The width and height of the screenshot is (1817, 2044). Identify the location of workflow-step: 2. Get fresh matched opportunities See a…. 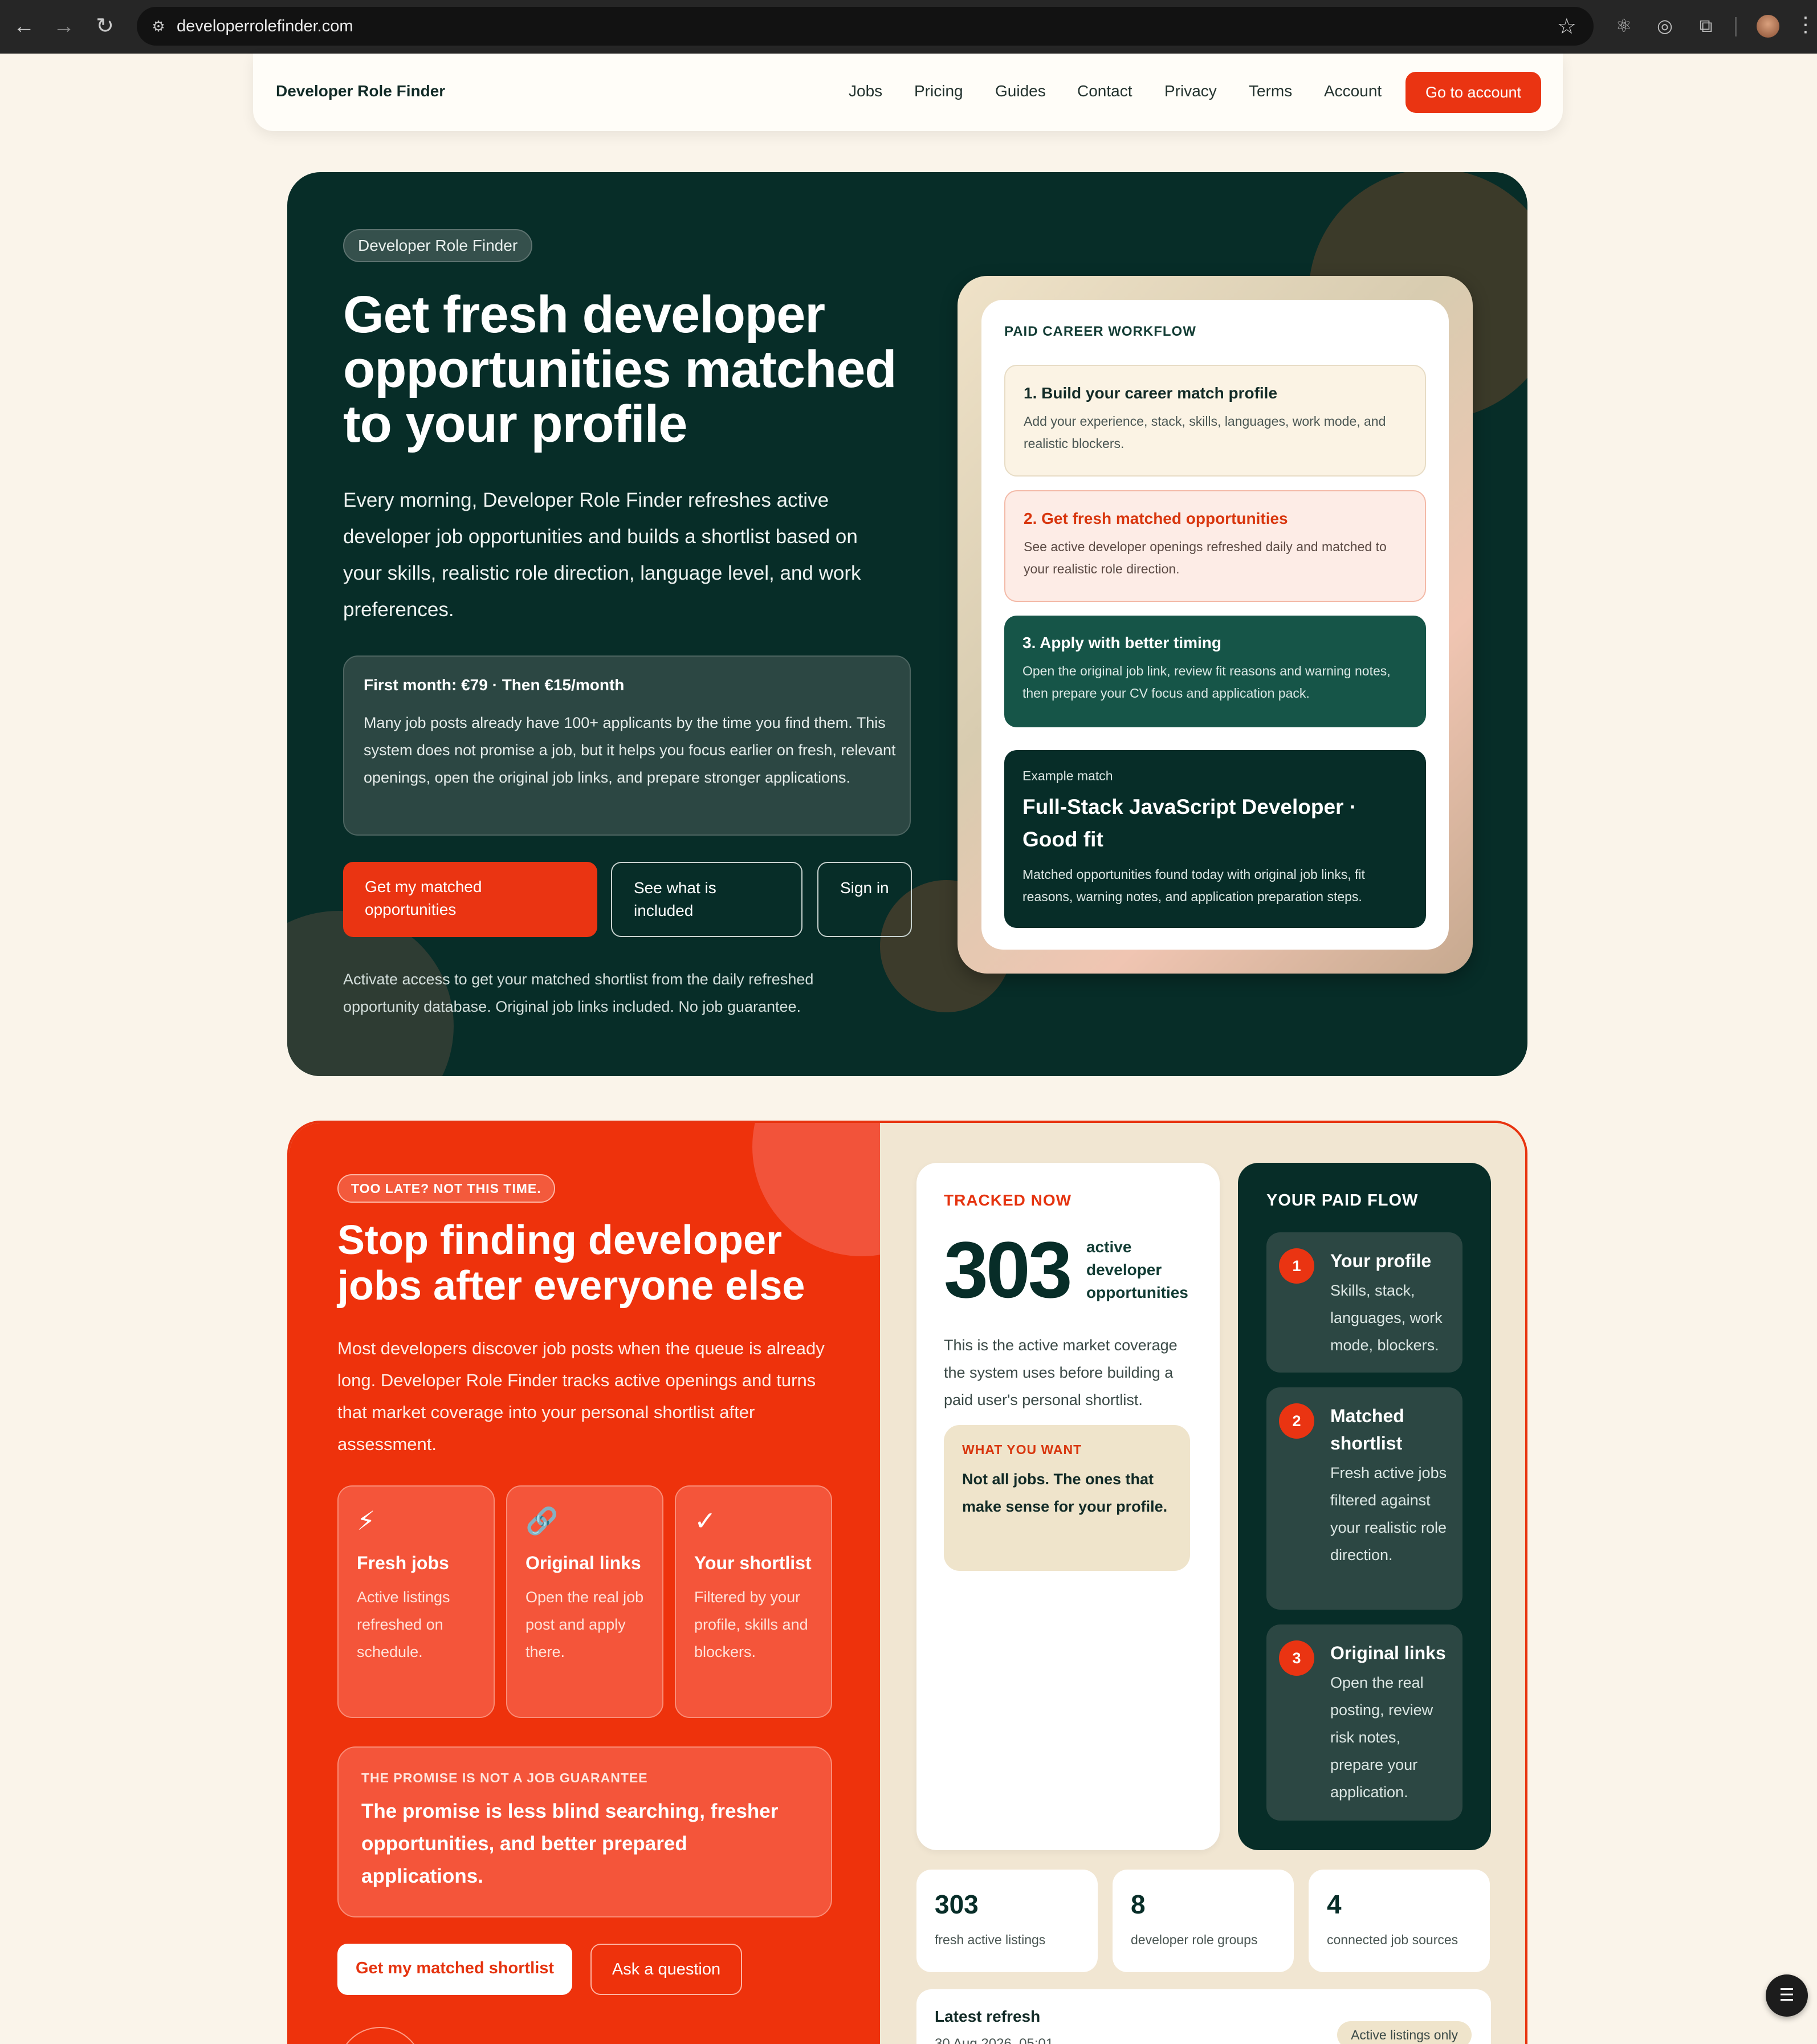
(1215, 546).